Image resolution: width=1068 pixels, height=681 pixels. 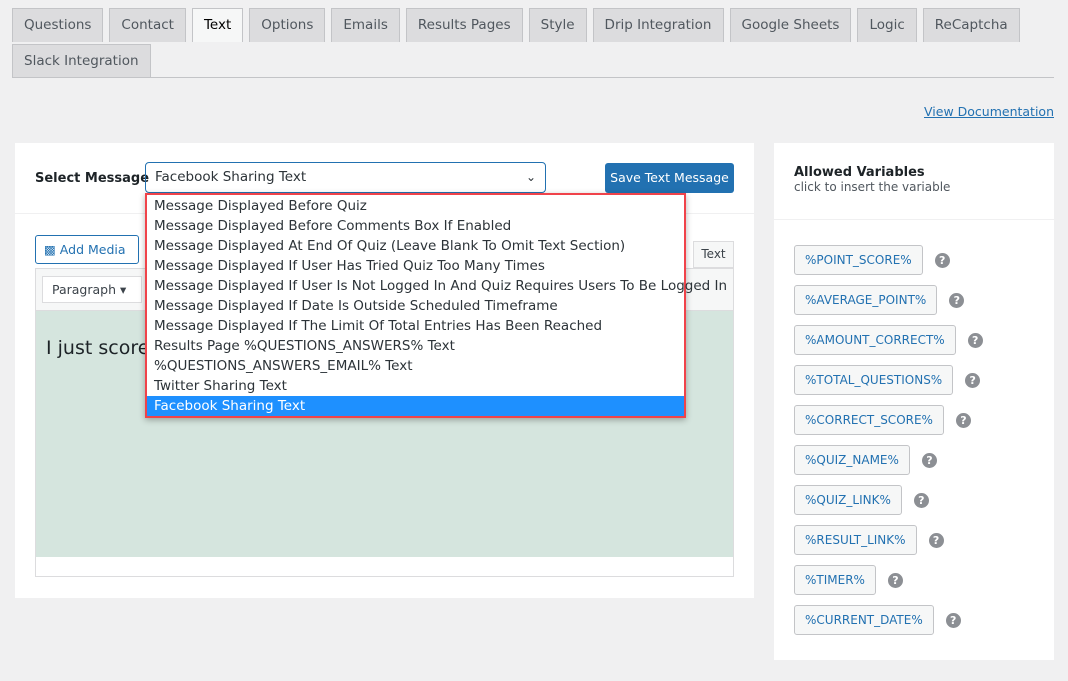 What do you see at coordinates (713, 254) in the screenshot?
I see `editor-text-tab: Text` at bounding box center [713, 254].